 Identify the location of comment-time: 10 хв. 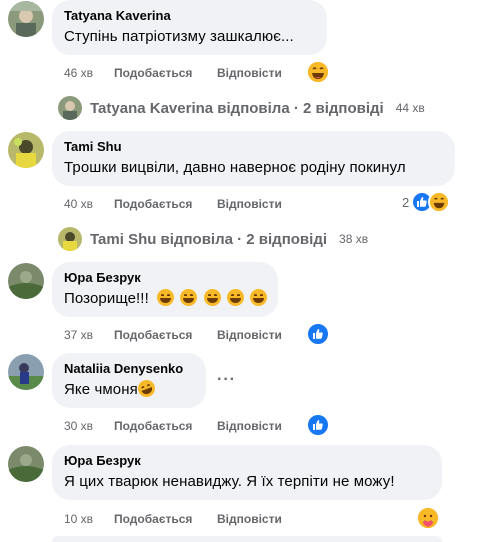
(89, 519).